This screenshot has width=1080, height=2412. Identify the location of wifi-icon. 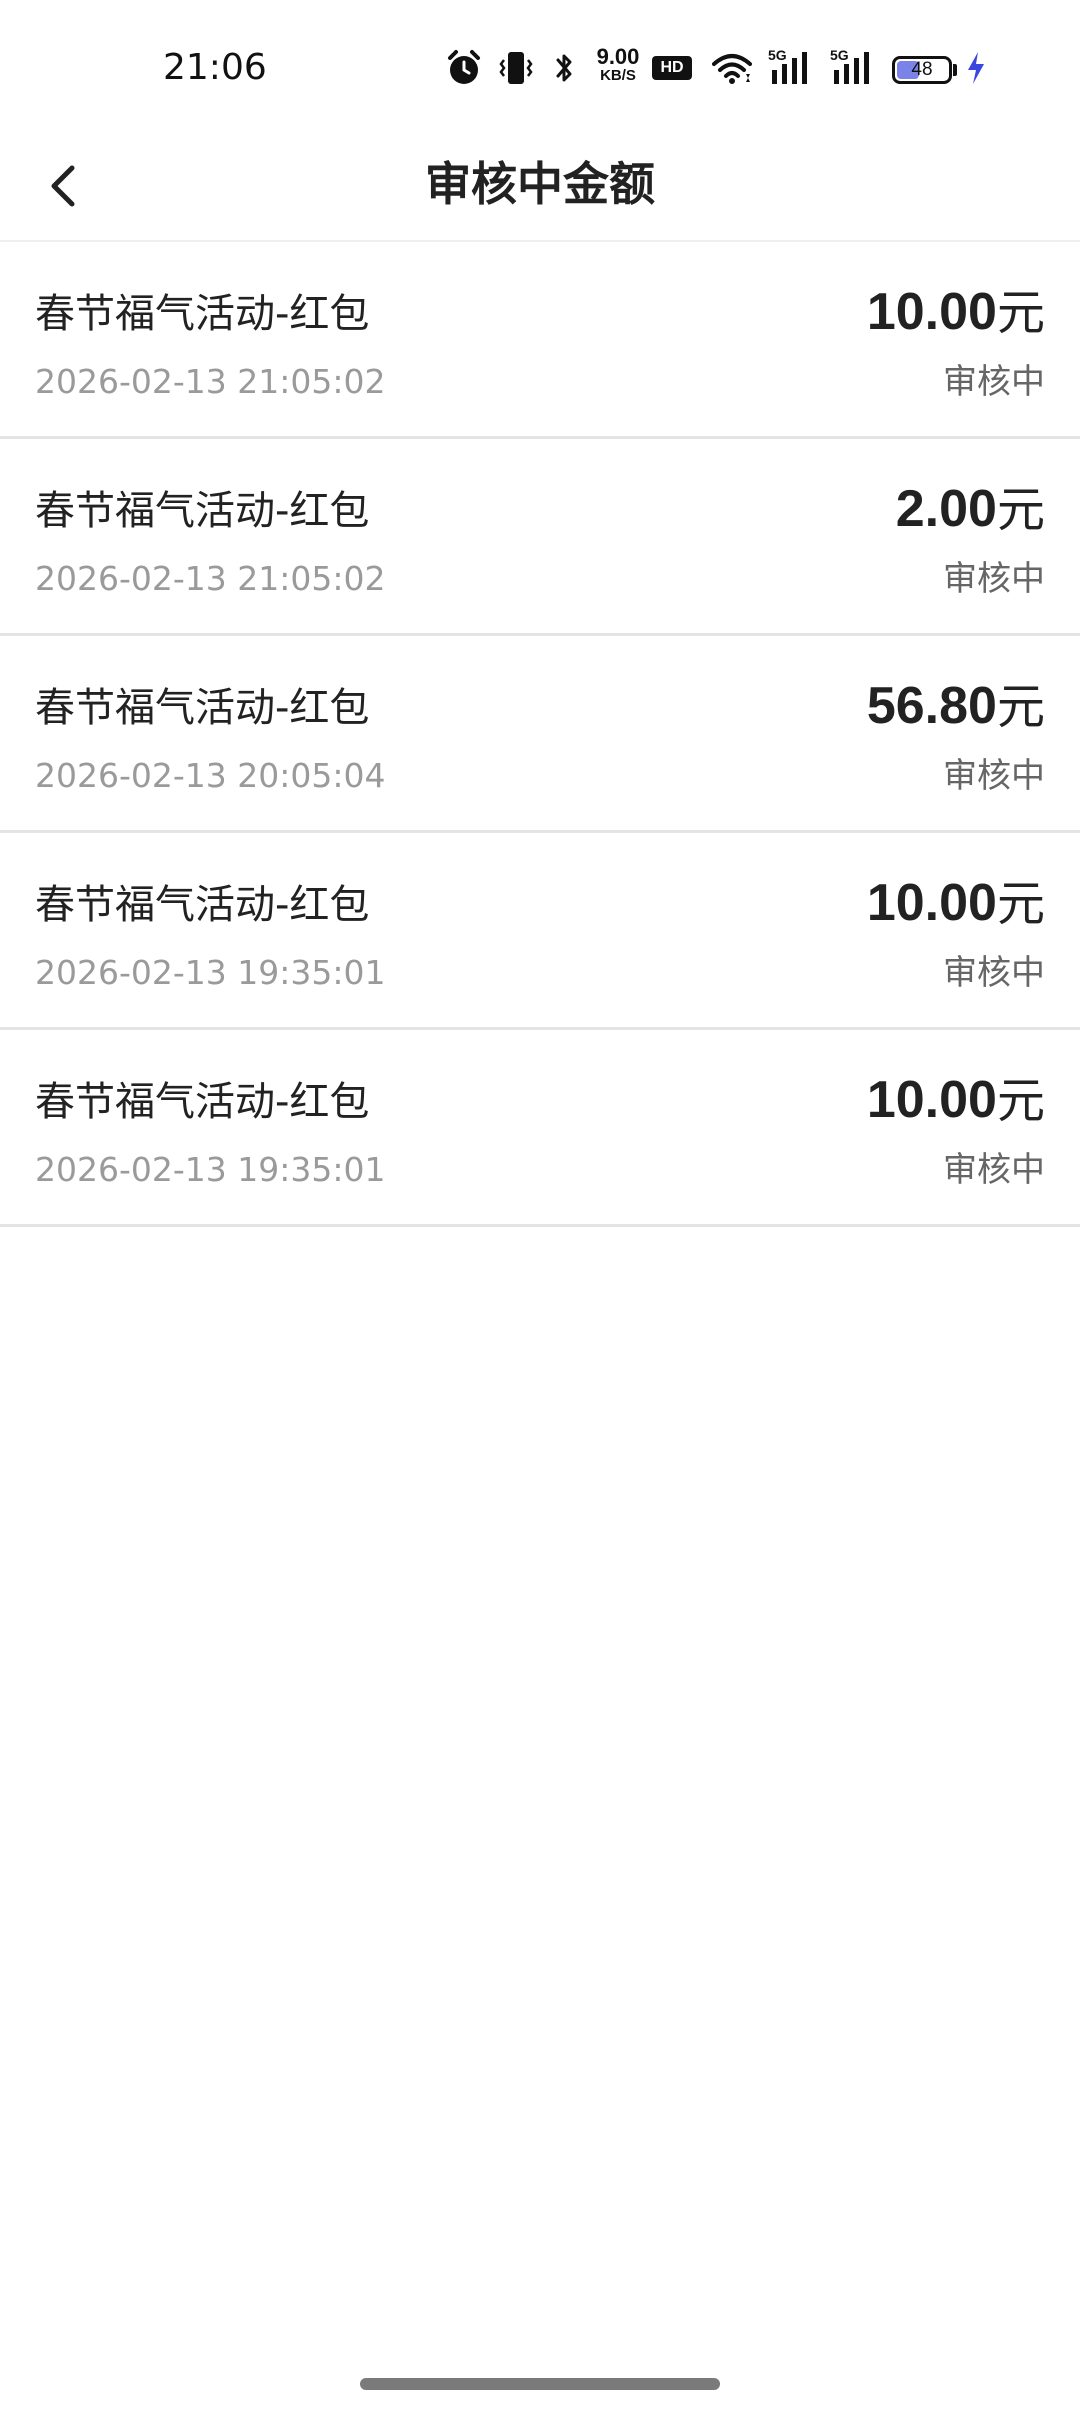
(732, 69).